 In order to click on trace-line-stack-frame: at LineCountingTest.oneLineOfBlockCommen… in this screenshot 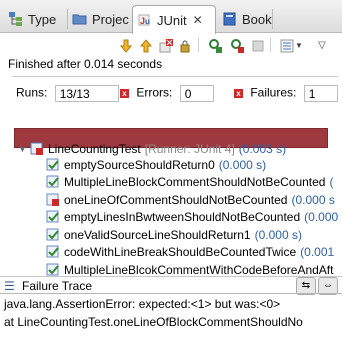, I will do `click(153, 321)`.